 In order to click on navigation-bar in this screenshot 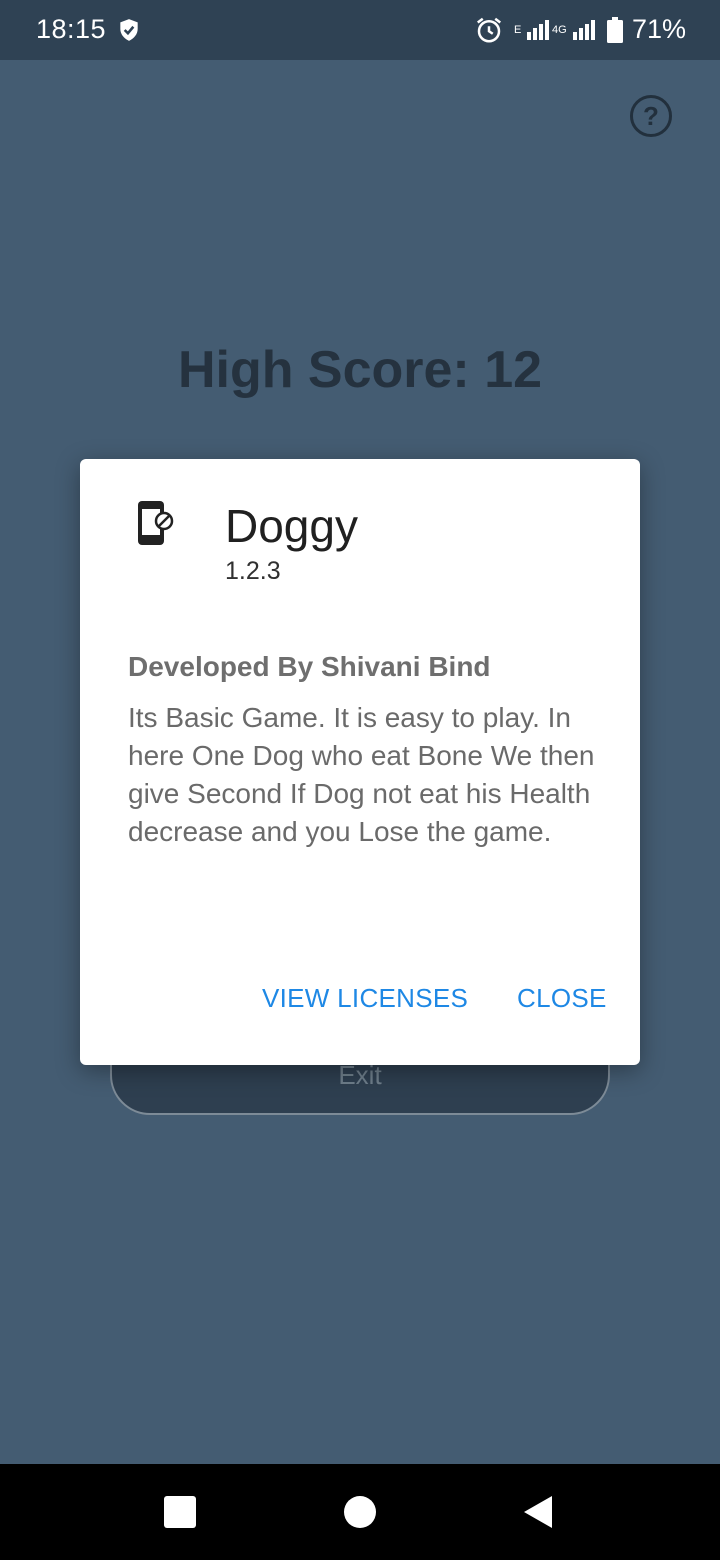, I will do `click(360, 1512)`.